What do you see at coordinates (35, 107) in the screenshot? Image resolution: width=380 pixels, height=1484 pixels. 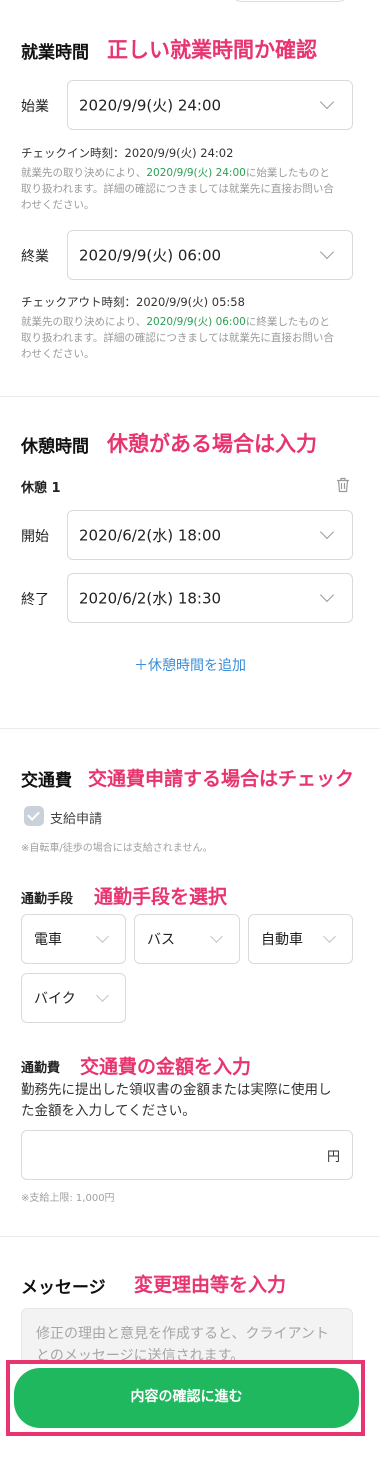 I see `start-label: 始業` at bounding box center [35, 107].